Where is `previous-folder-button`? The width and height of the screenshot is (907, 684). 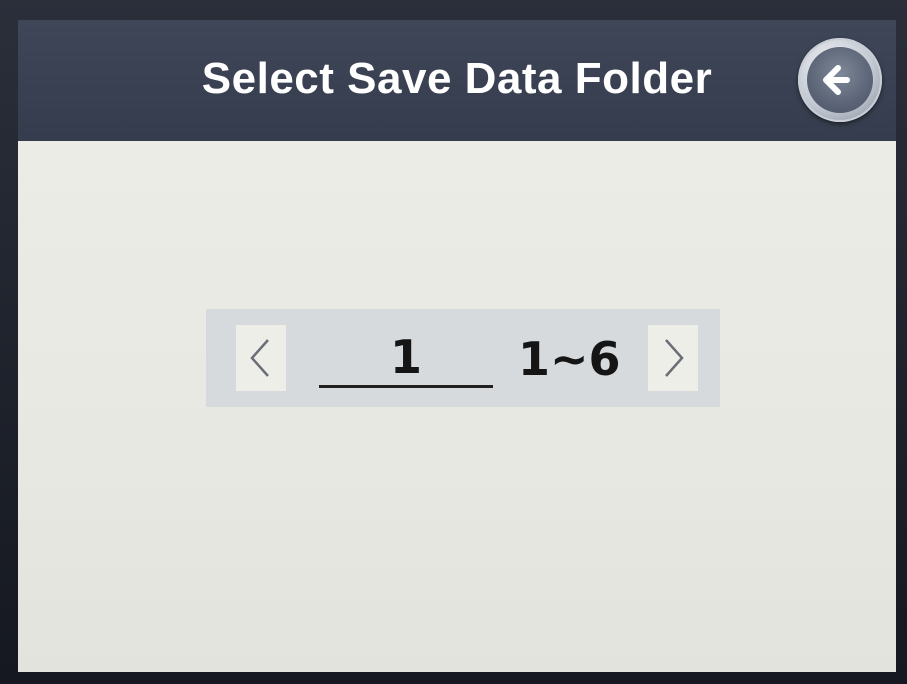 previous-folder-button is located at coordinates (261, 358).